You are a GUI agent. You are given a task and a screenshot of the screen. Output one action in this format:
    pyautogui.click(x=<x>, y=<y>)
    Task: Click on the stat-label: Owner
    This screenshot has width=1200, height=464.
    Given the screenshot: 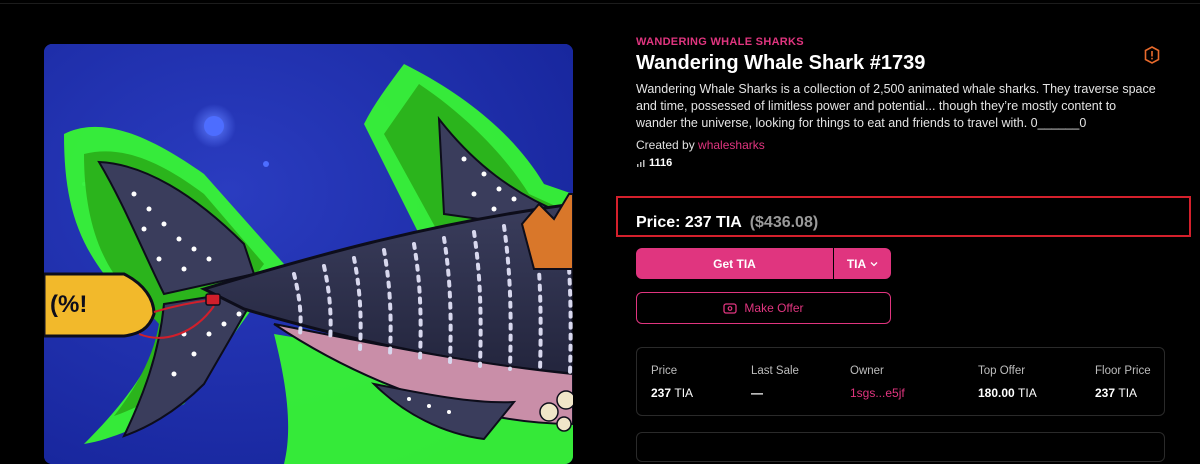 What is the action you would take?
    pyautogui.click(x=867, y=371)
    